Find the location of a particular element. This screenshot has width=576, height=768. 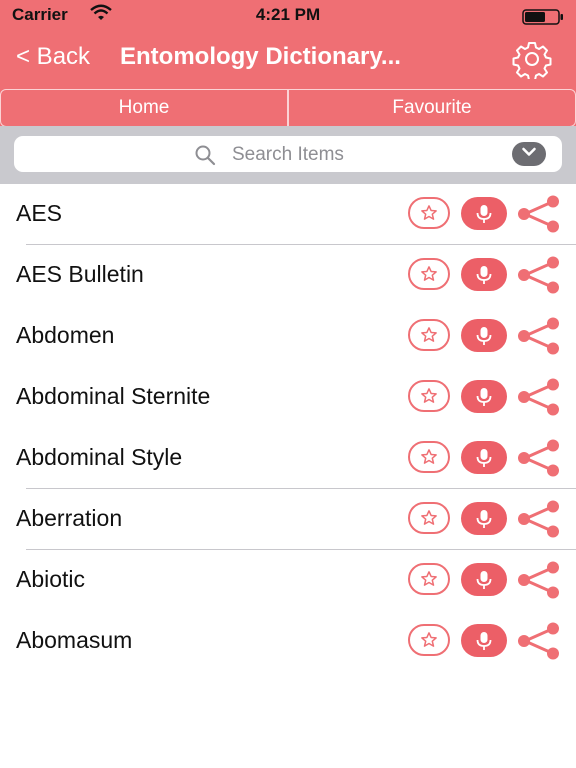

list-item-label: Abdomen is located at coordinates (65, 335).